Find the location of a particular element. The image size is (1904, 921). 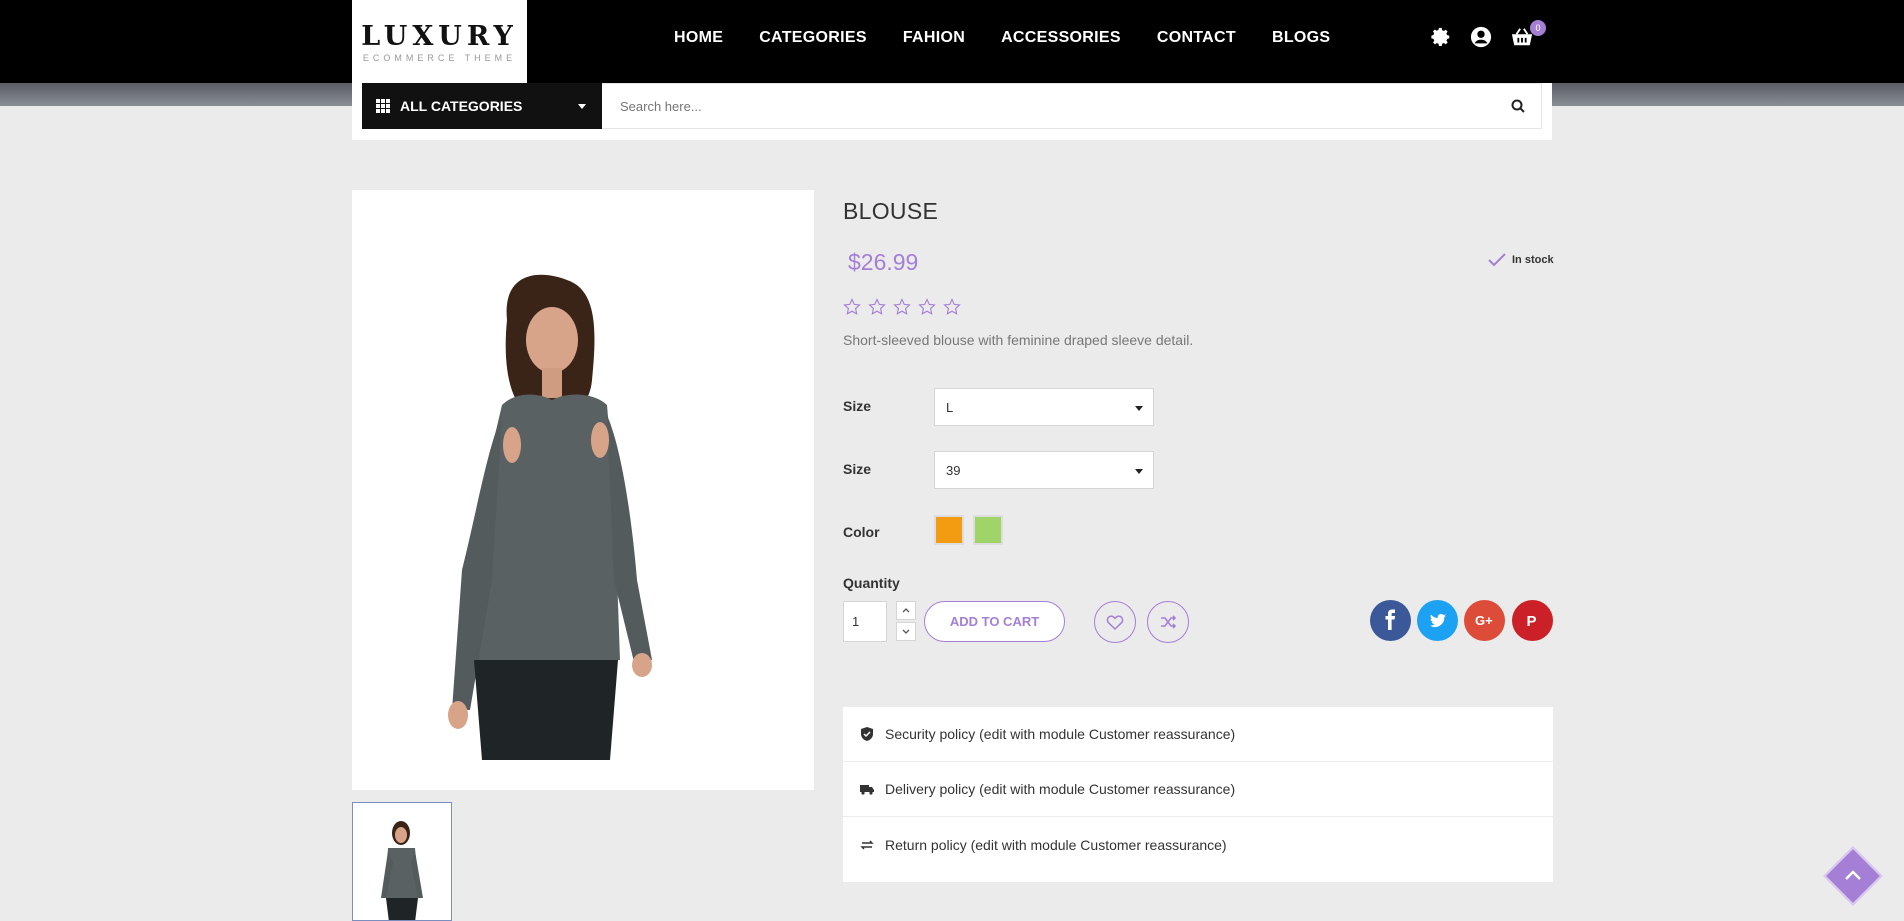

pinterest-icon: P is located at coordinates (1532, 621).